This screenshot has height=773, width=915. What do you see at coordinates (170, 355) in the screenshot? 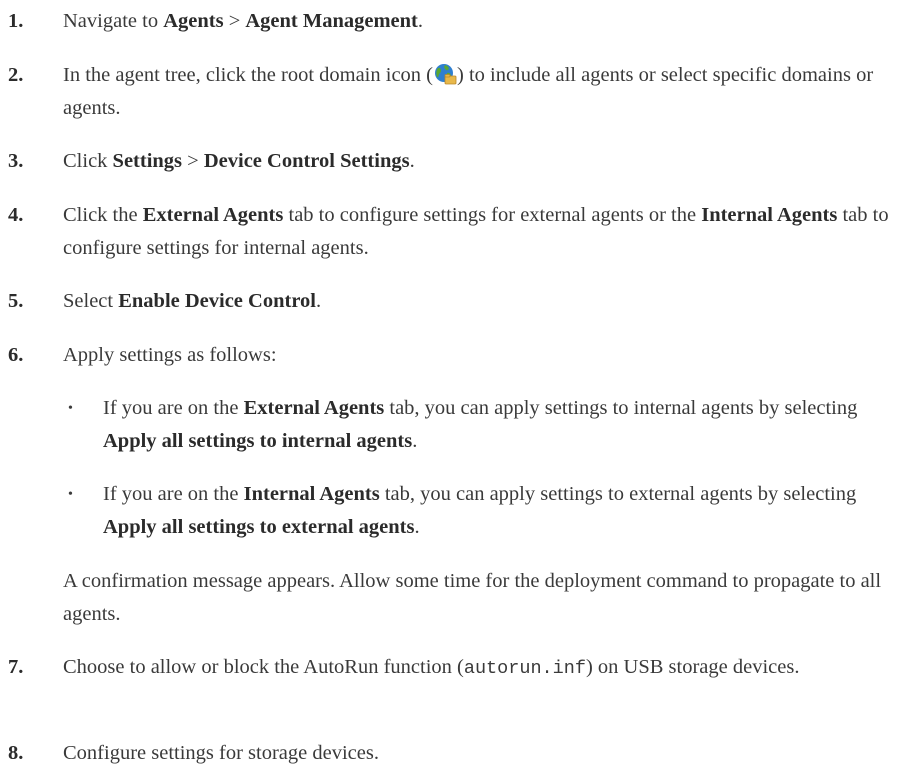
I see `step-text: Apply settings as follows:` at bounding box center [170, 355].